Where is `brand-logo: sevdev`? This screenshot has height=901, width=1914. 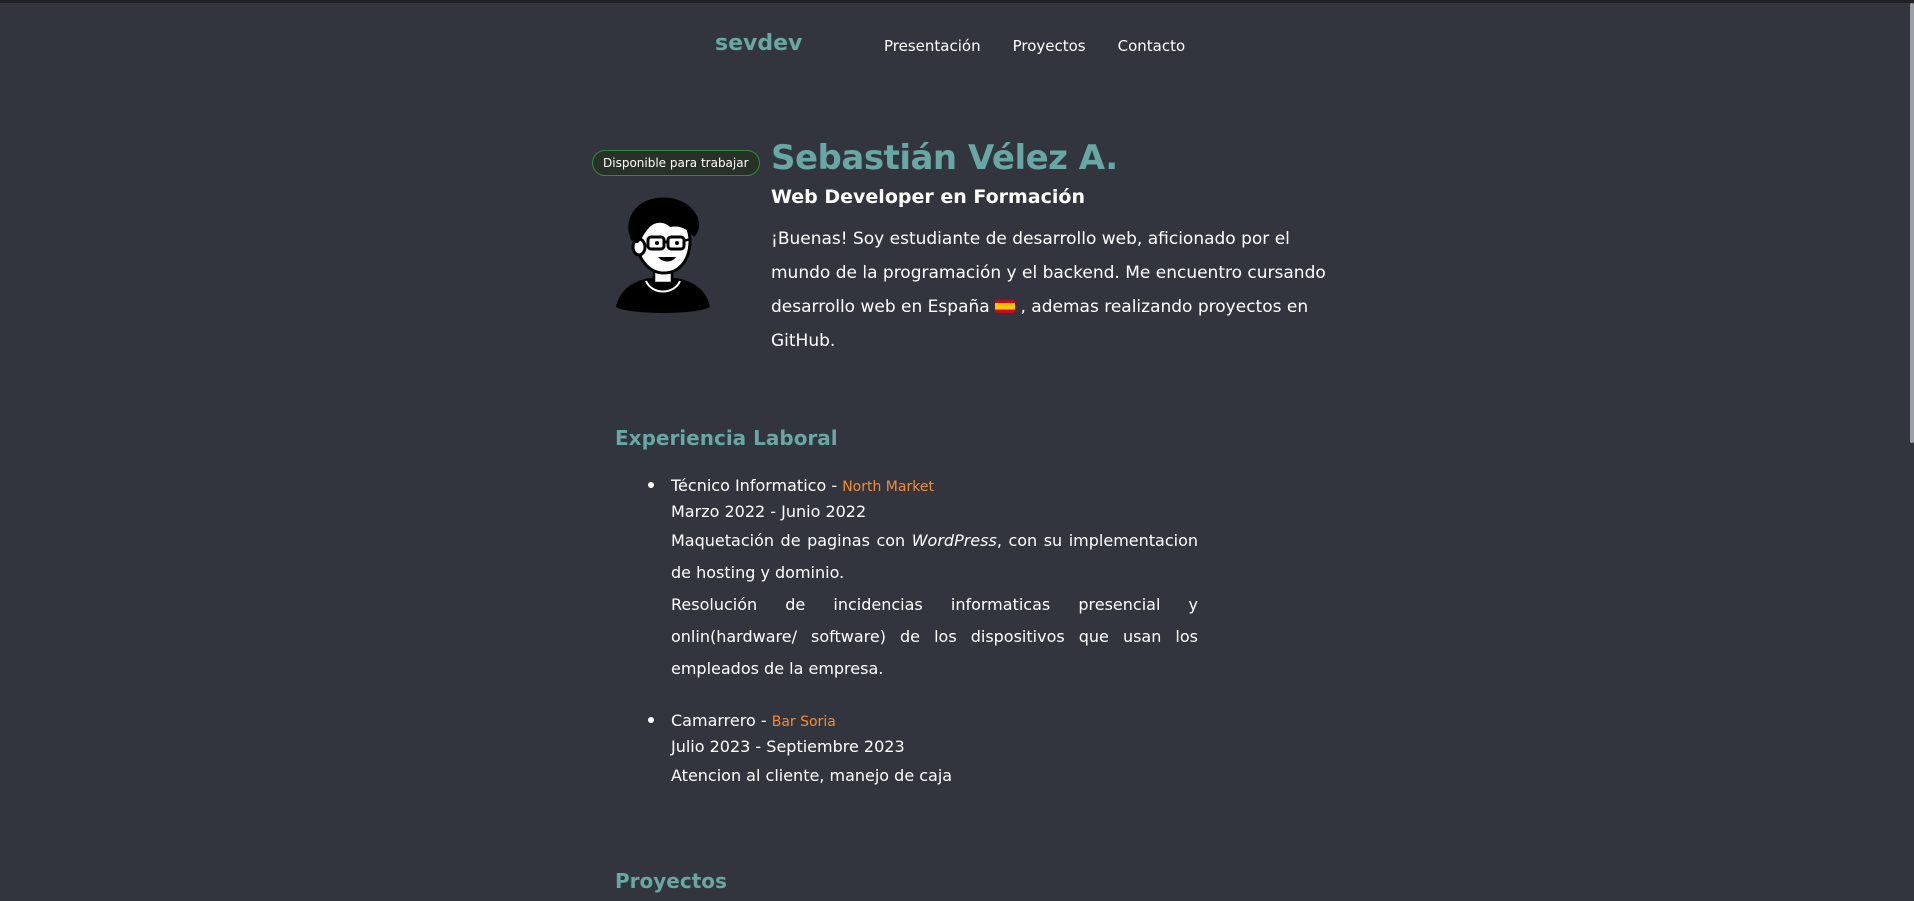
brand-logo: sevdev is located at coordinates (758, 43).